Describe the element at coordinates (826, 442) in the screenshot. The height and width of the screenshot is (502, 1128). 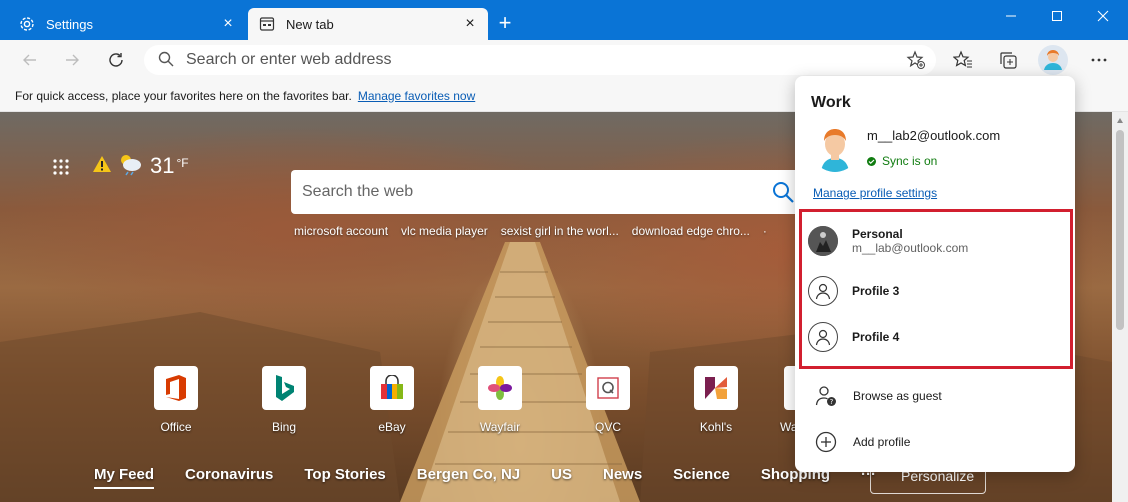
I see `add-icon` at that location.